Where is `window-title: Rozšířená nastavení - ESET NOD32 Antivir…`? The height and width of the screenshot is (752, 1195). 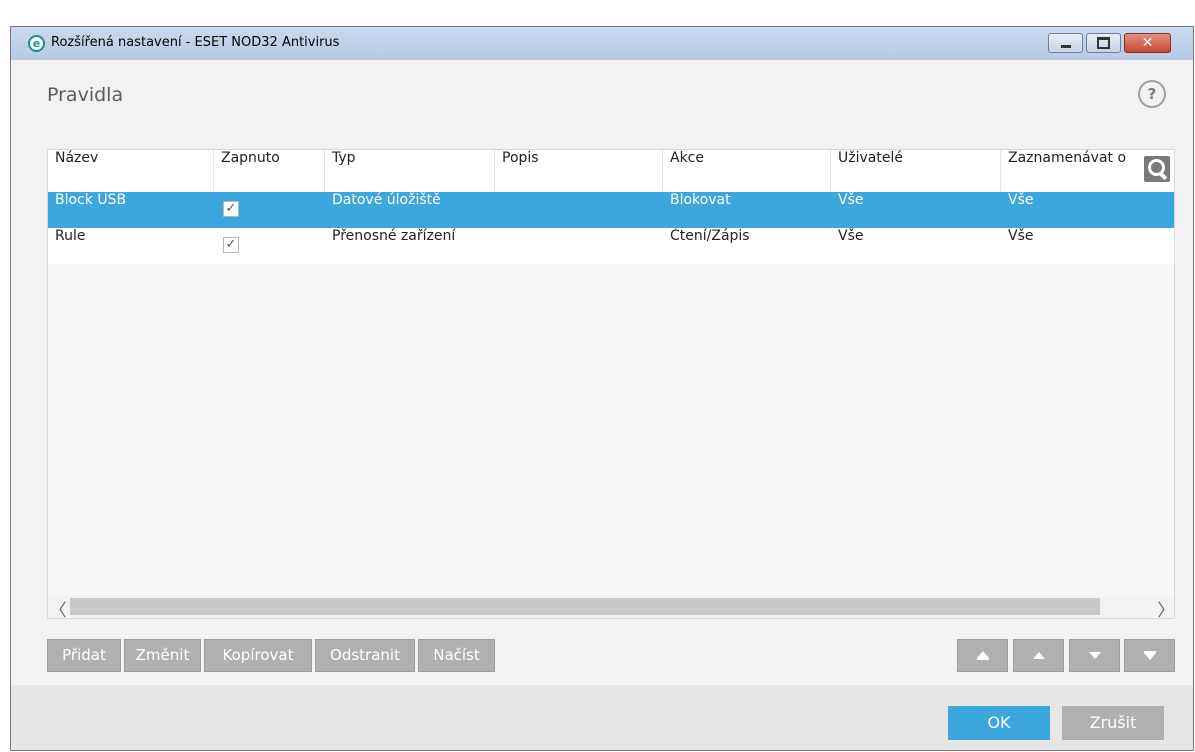 window-title: Rozšířená nastavení - ESET NOD32 Antivir… is located at coordinates (195, 42).